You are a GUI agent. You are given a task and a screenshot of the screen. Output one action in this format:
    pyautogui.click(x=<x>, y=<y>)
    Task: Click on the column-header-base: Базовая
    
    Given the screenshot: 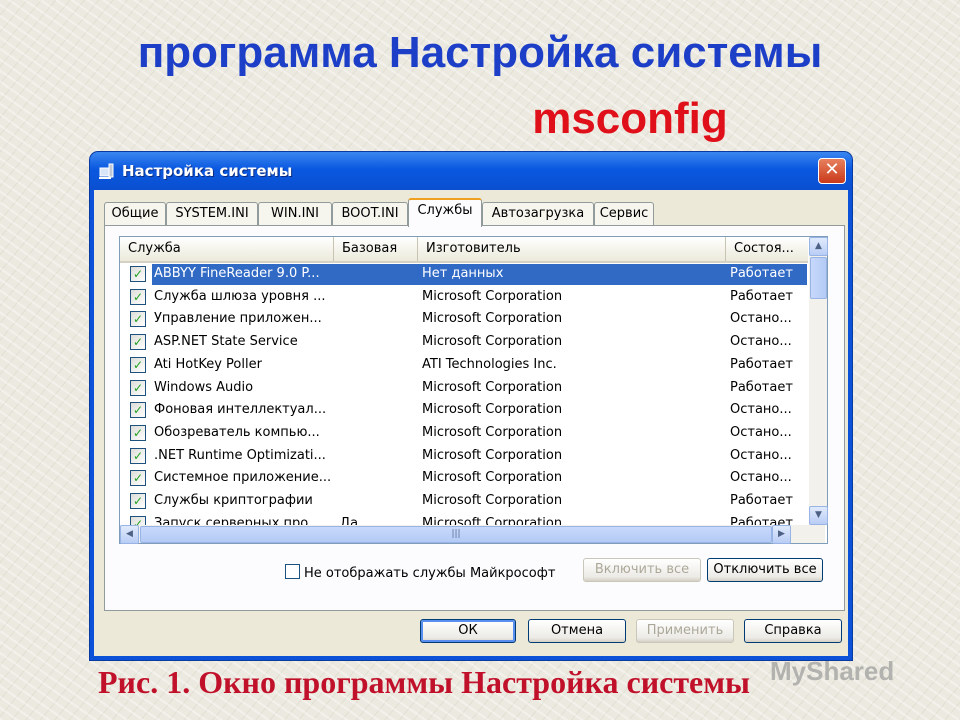 What is the action you would take?
    pyautogui.click(x=376, y=249)
    